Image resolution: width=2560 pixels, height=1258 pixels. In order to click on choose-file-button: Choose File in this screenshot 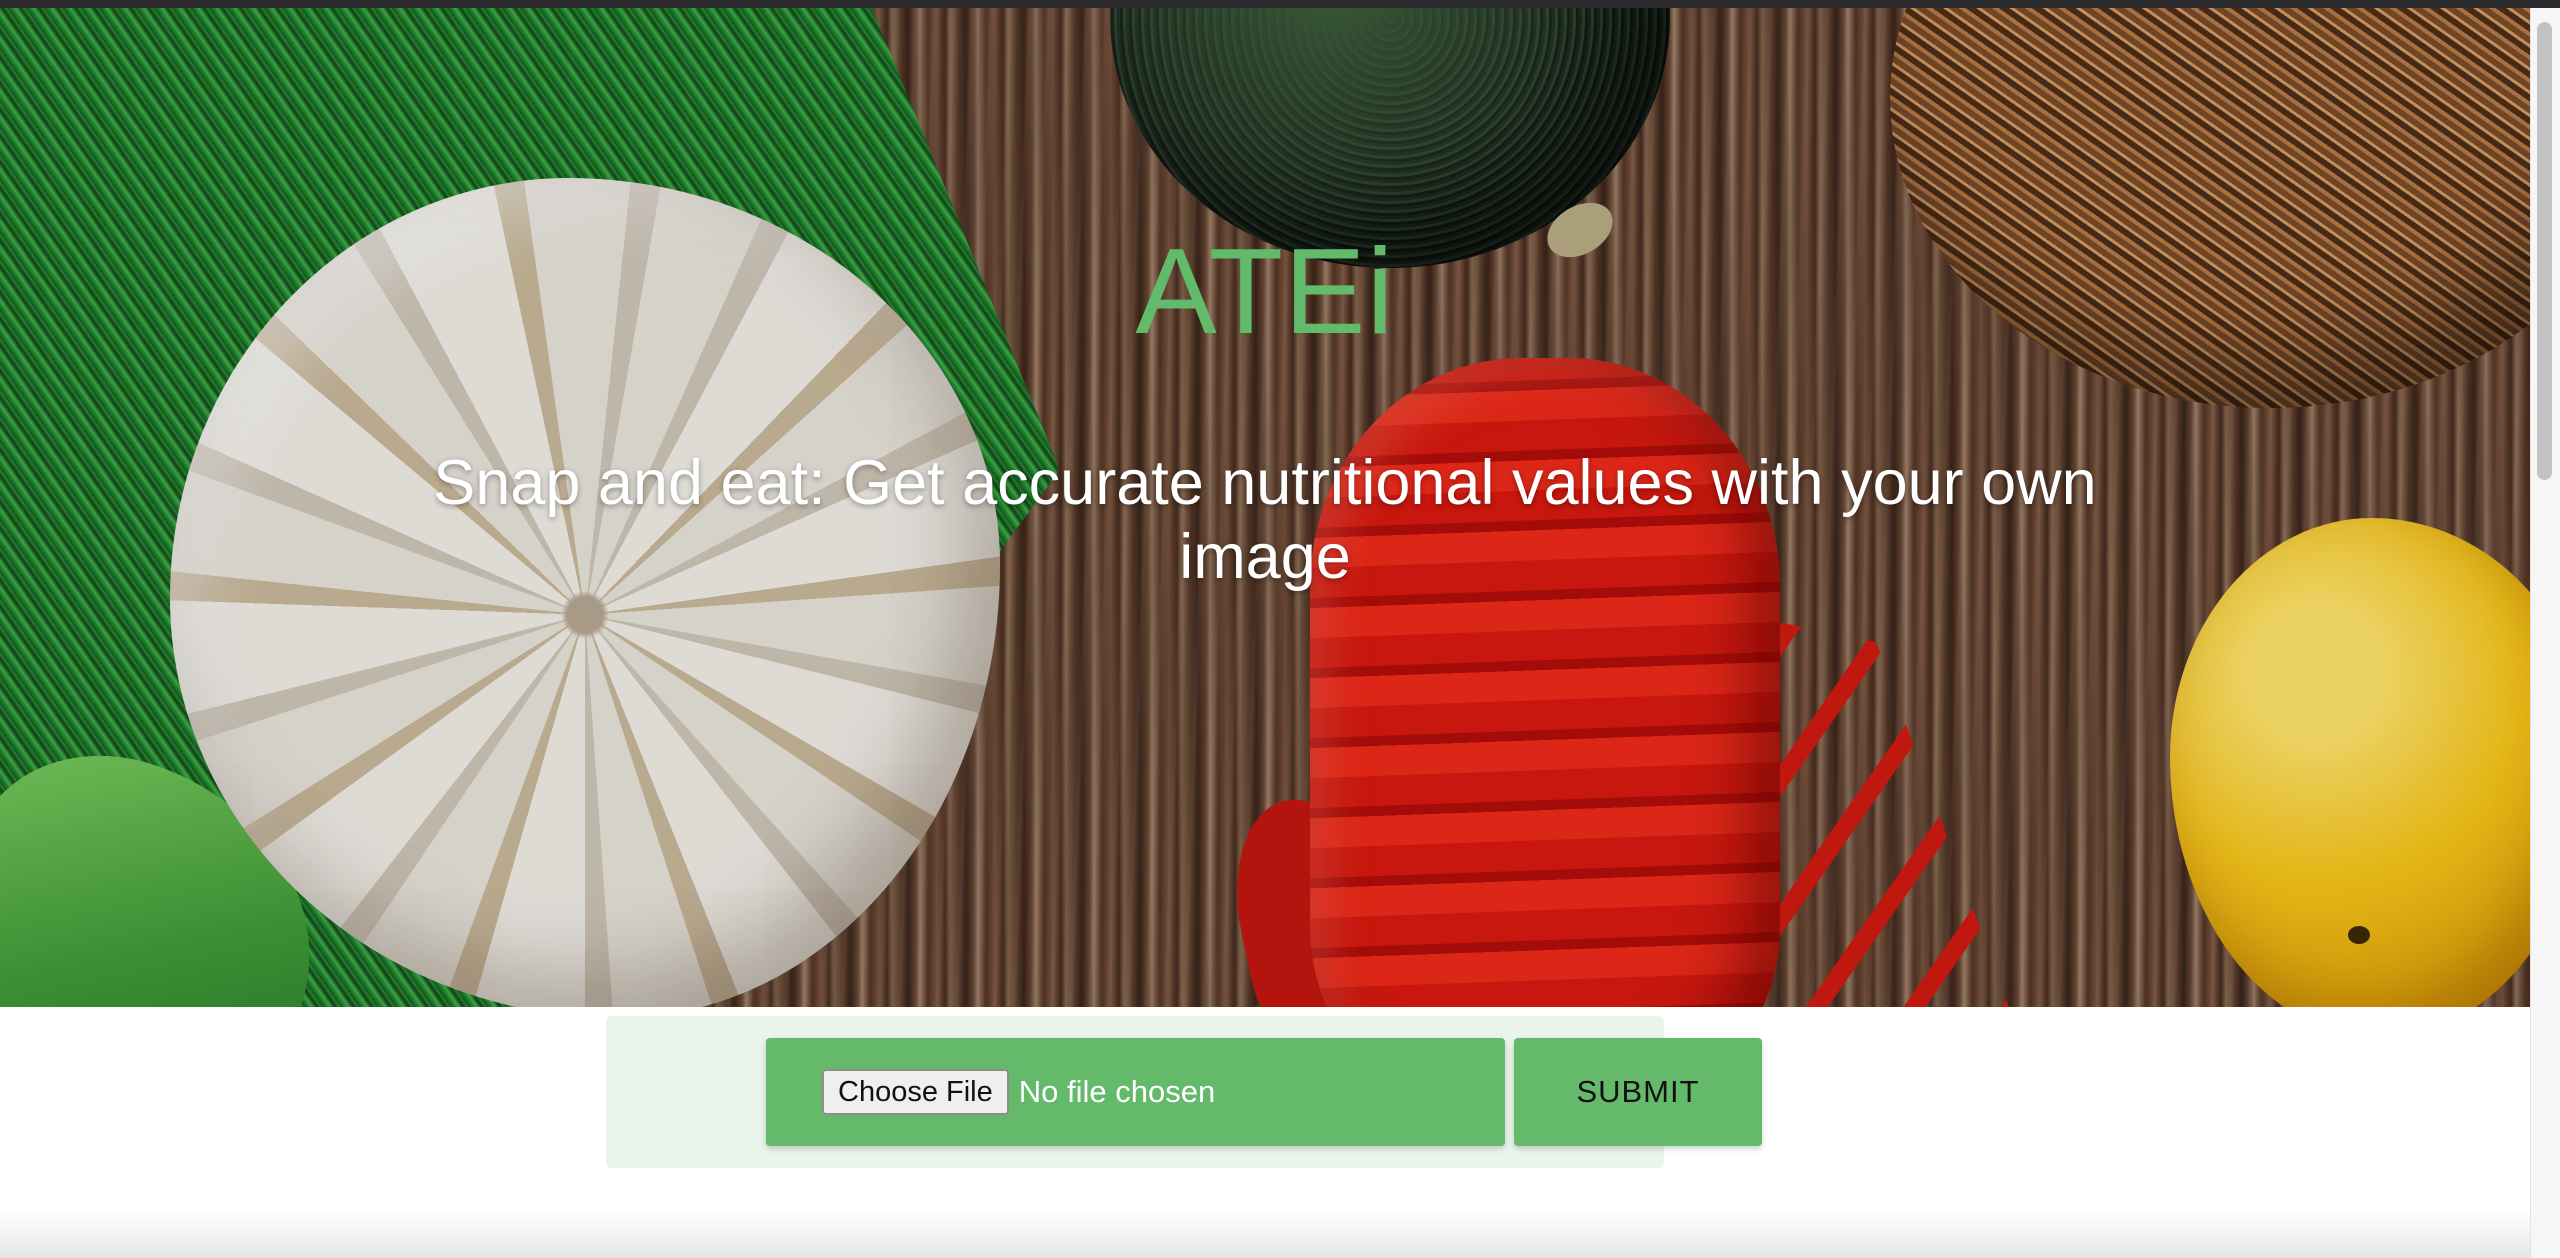, I will do `click(915, 1092)`.